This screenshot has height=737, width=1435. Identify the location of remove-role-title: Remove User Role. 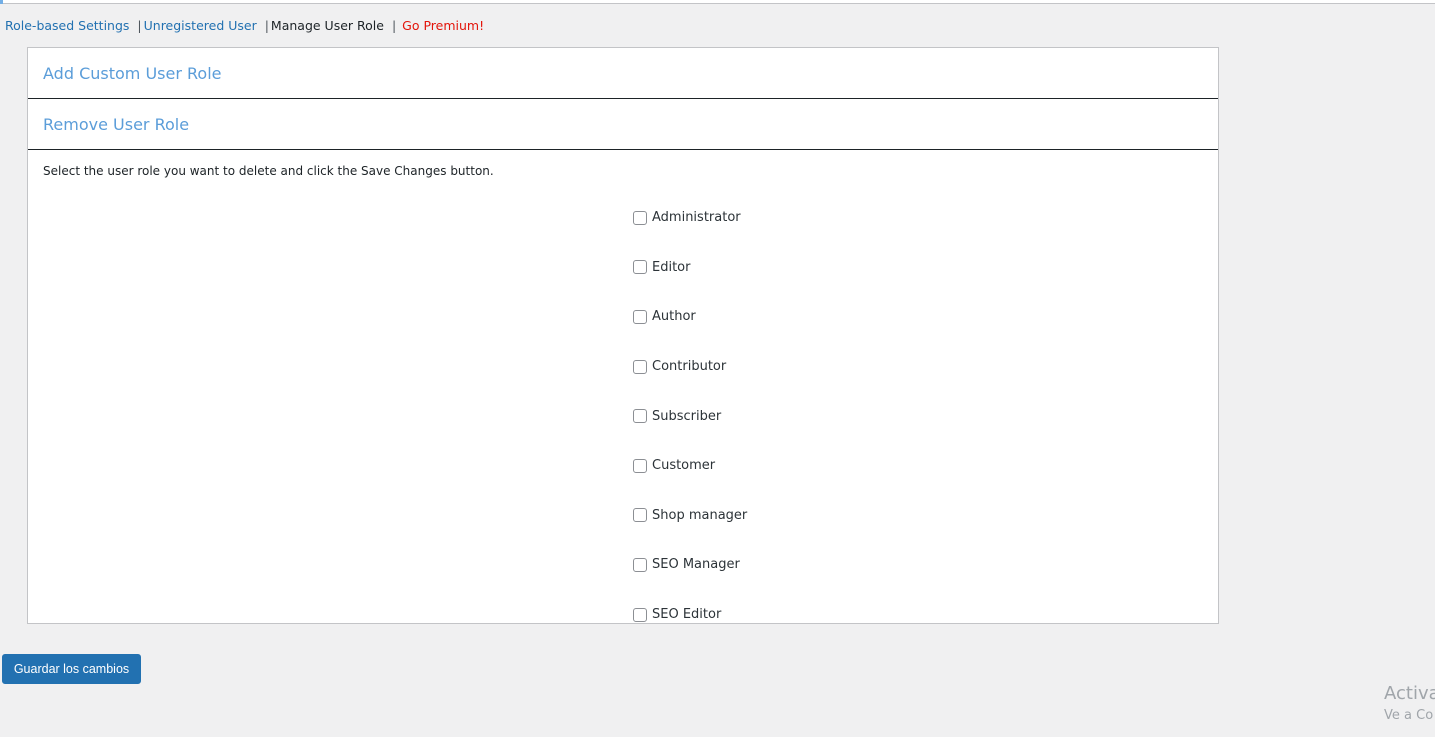
(116, 124).